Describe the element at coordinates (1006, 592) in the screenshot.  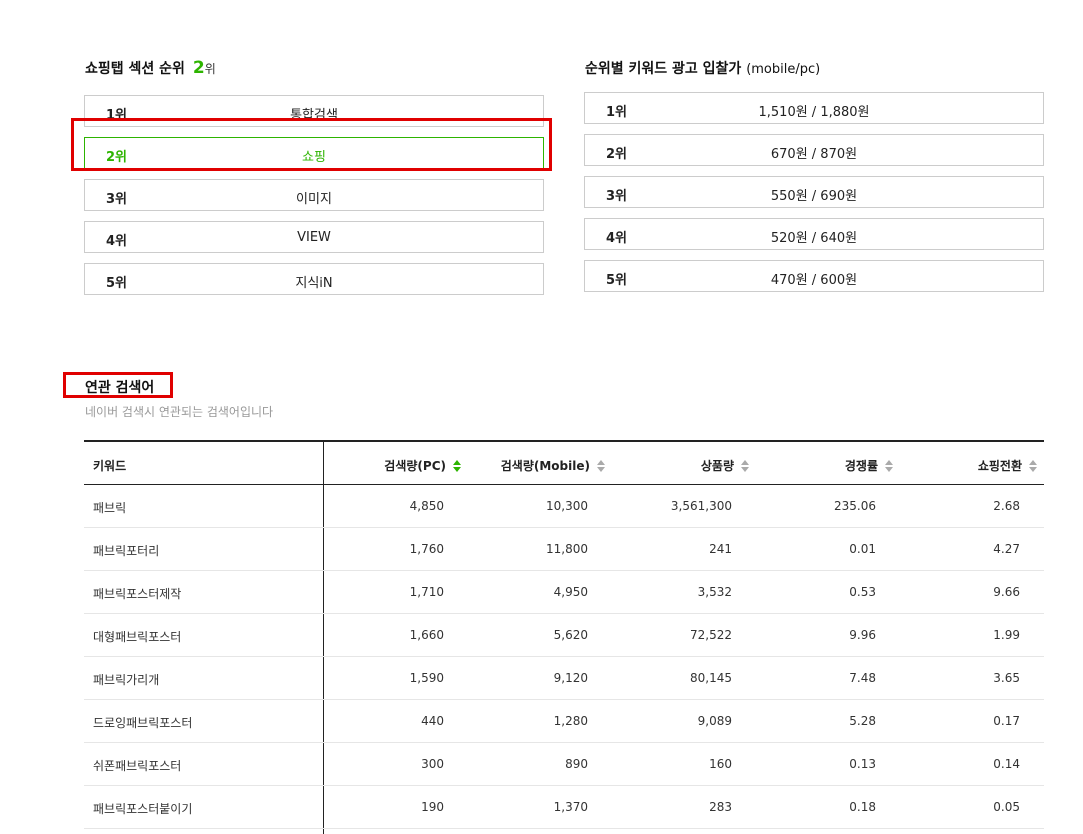
I see `cell-shopping-conversion: 9.66` at that location.